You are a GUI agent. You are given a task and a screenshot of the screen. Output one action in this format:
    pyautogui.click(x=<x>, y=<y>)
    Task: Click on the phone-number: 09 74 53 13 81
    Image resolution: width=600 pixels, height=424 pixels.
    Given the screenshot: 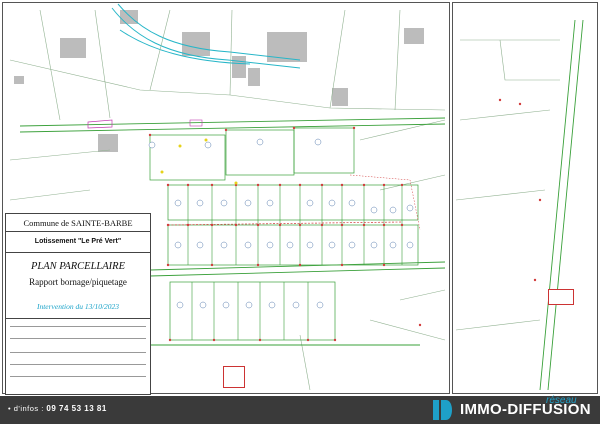 What is the action you would take?
    pyautogui.click(x=76, y=408)
    